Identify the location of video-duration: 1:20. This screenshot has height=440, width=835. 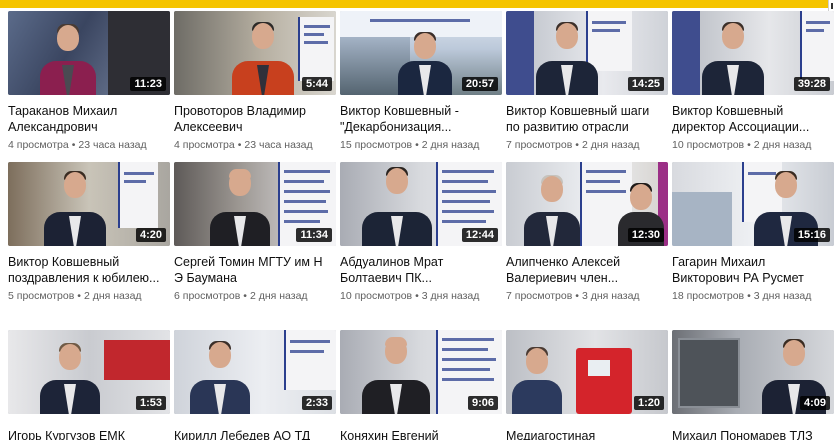
(648, 403).